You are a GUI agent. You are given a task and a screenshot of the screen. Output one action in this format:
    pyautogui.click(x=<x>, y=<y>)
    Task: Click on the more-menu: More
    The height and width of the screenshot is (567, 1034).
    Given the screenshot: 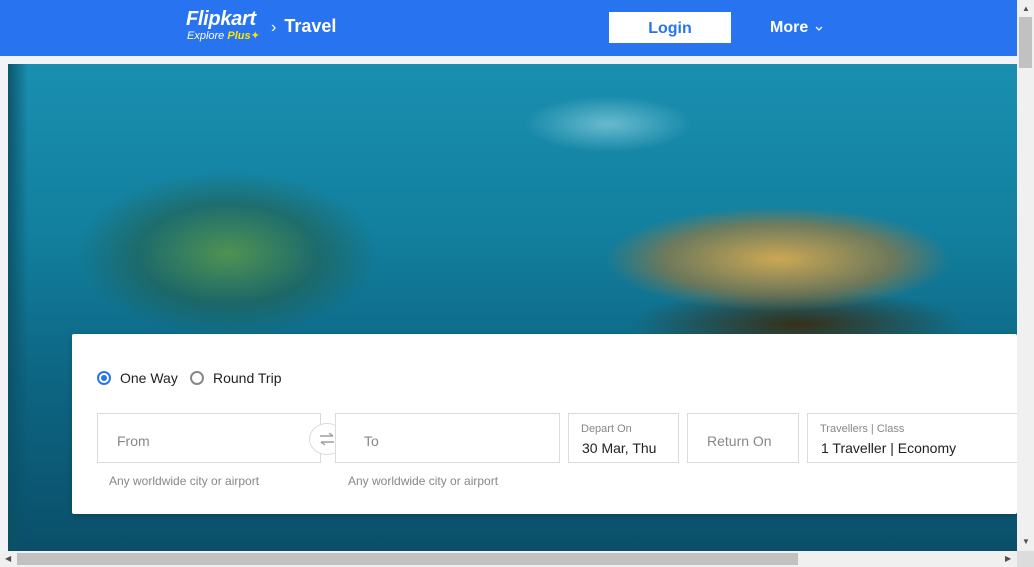 What is the action you would take?
    pyautogui.click(x=796, y=28)
    